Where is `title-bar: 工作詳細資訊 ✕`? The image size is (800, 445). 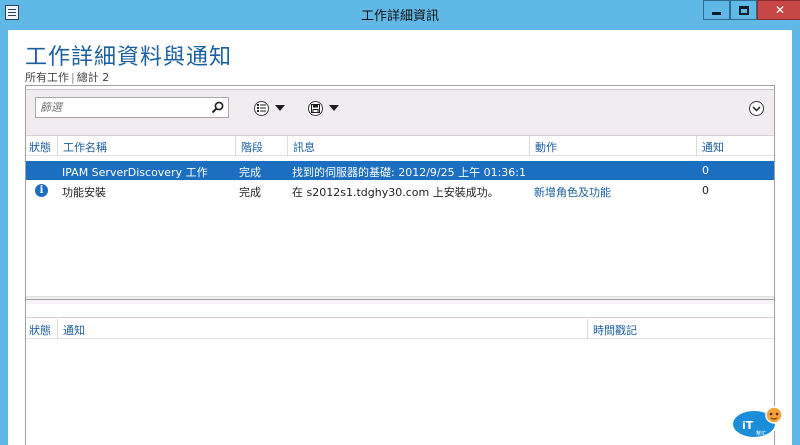
title-bar: 工作詳細資訊 ✕ is located at coordinates (400, 13).